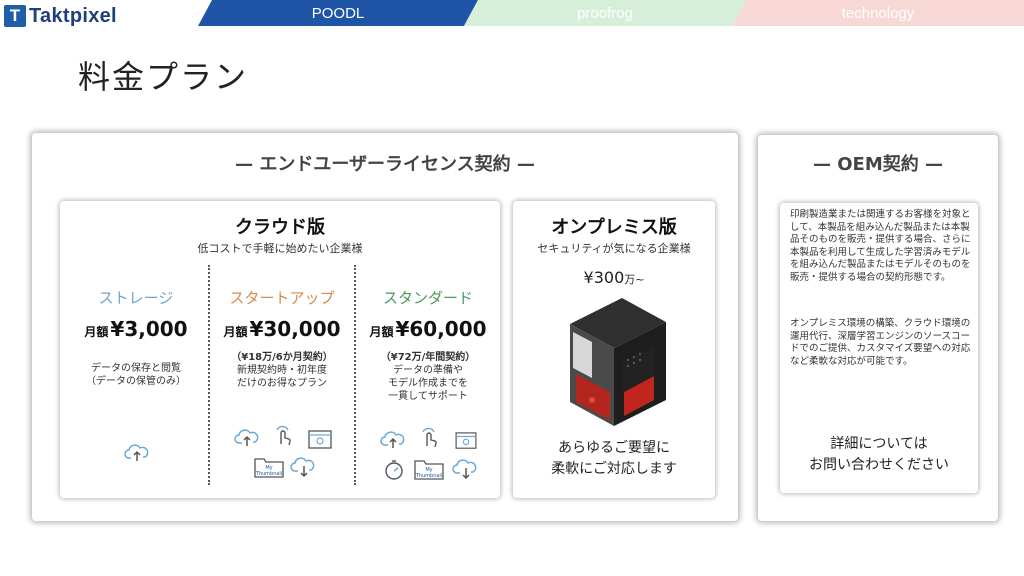  I want to click on oem-contact-message: 詳細については お問い合わせください, so click(879, 454).